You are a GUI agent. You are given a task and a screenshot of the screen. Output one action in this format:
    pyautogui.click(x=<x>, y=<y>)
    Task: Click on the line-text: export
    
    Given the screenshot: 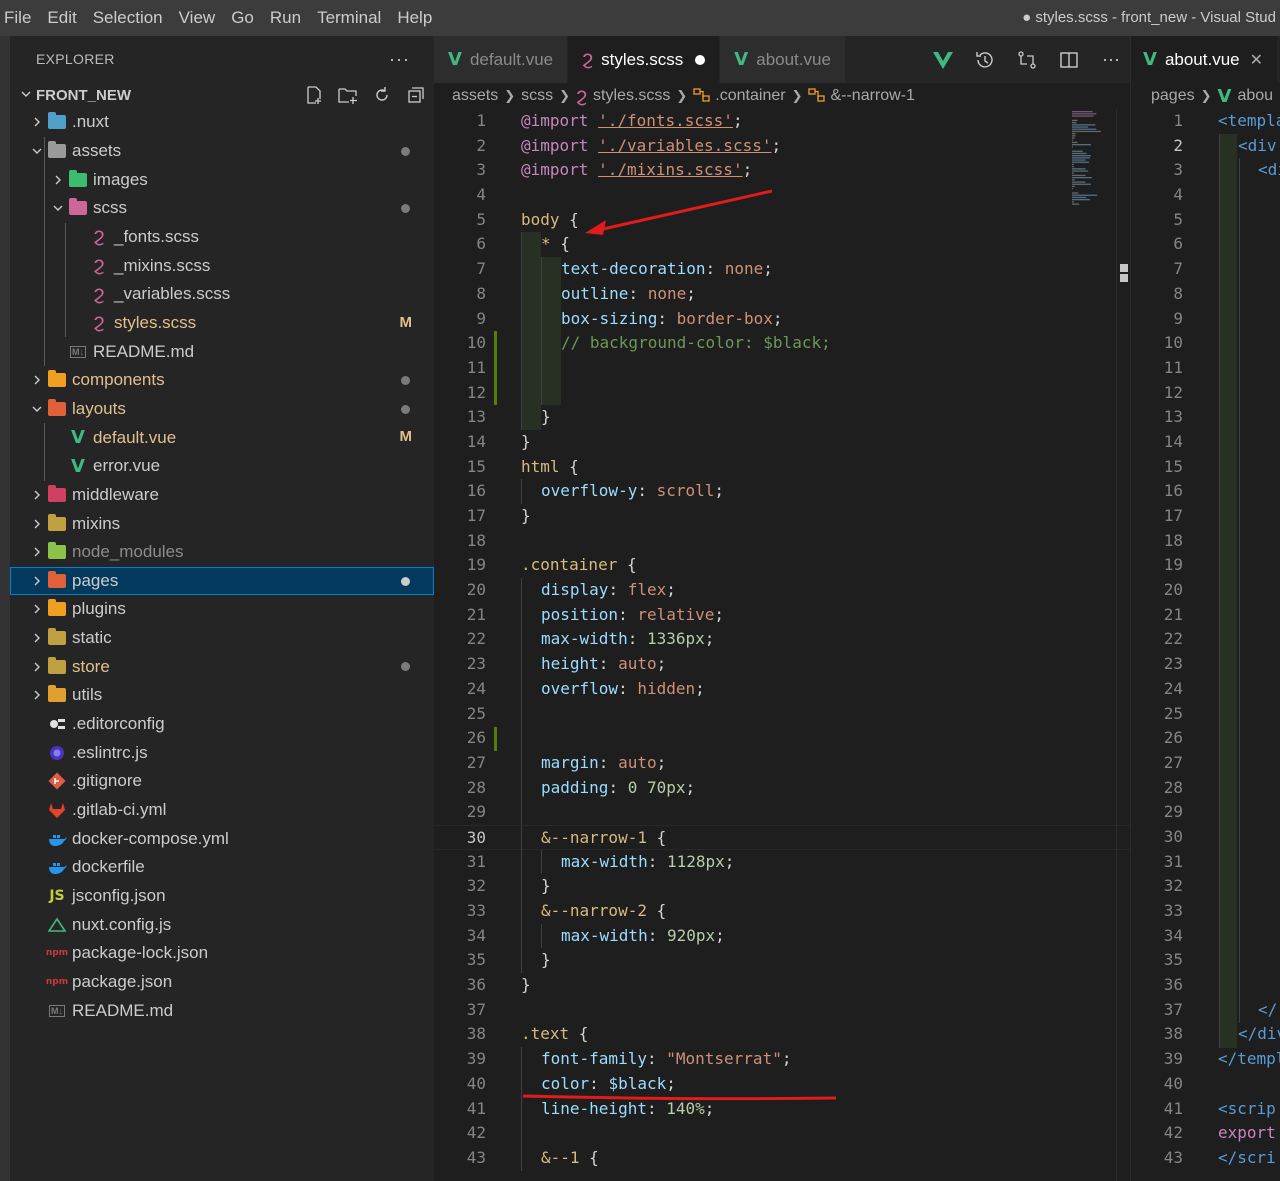 What is the action you would take?
    pyautogui.click(x=1247, y=1133)
    